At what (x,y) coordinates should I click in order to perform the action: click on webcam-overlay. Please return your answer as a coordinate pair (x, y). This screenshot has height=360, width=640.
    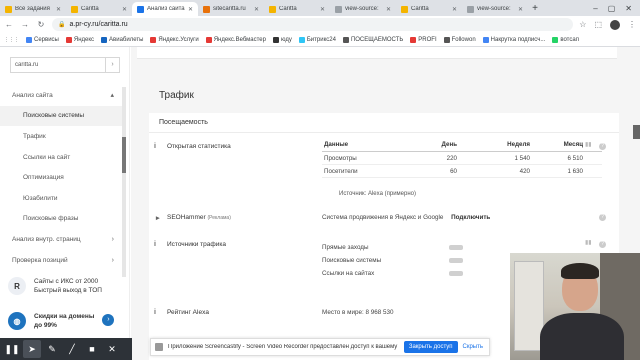
    Looking at the image, I should click on (575, 306).